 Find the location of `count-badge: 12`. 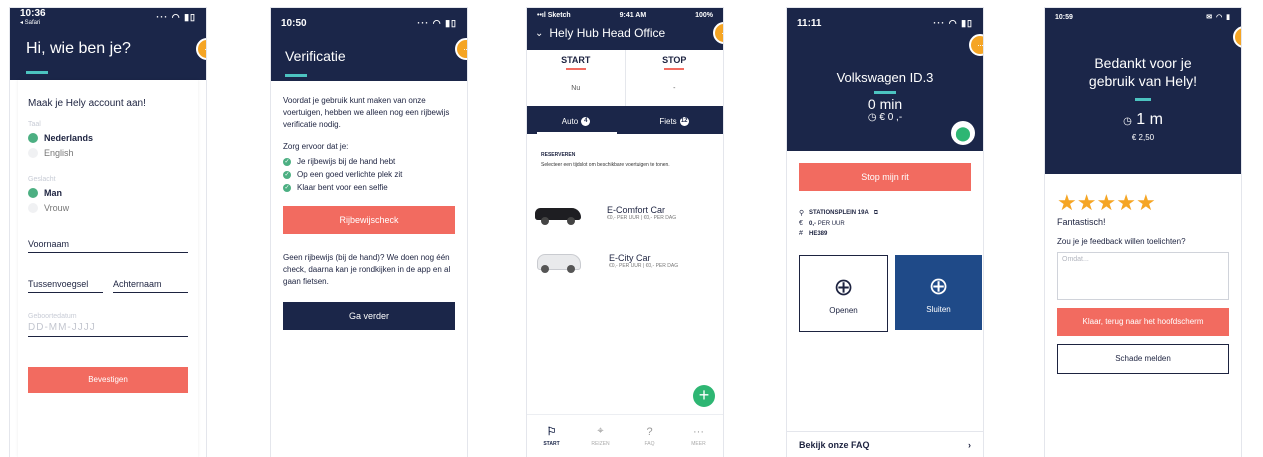

count-badge: 12 is located at coordinates (684, 121).